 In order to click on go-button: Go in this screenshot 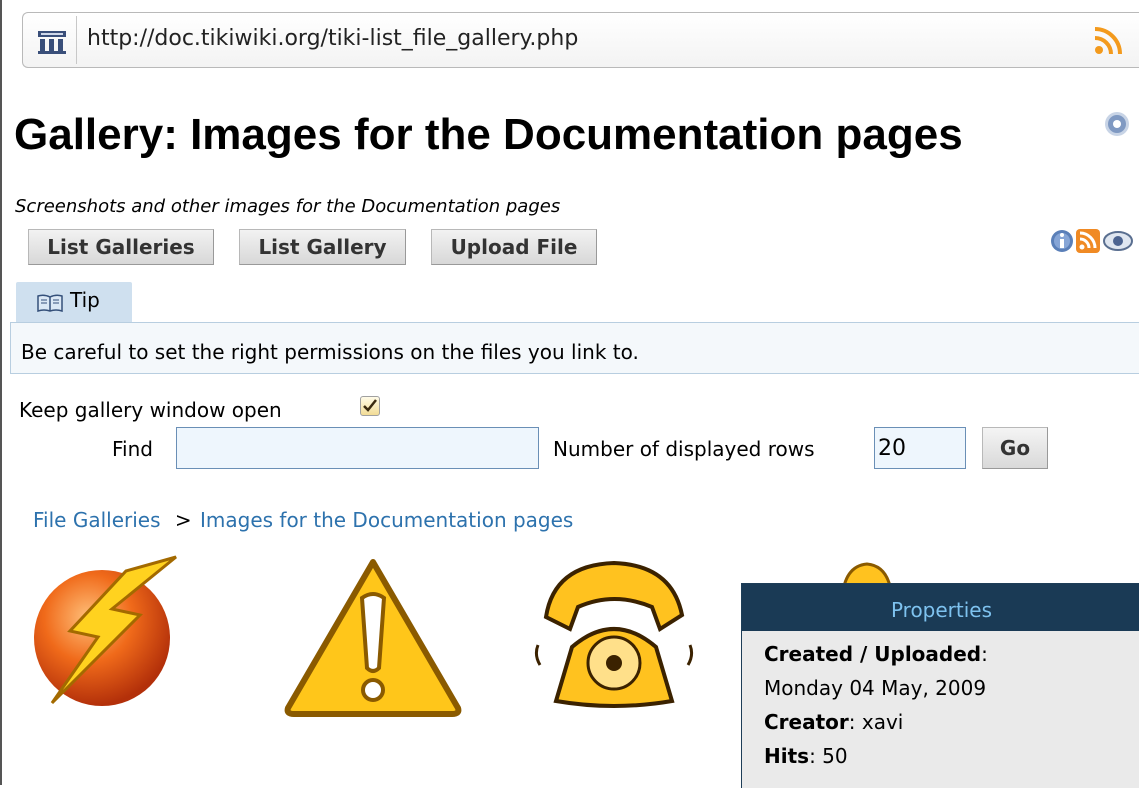, I will do `click(1015, 448)`.